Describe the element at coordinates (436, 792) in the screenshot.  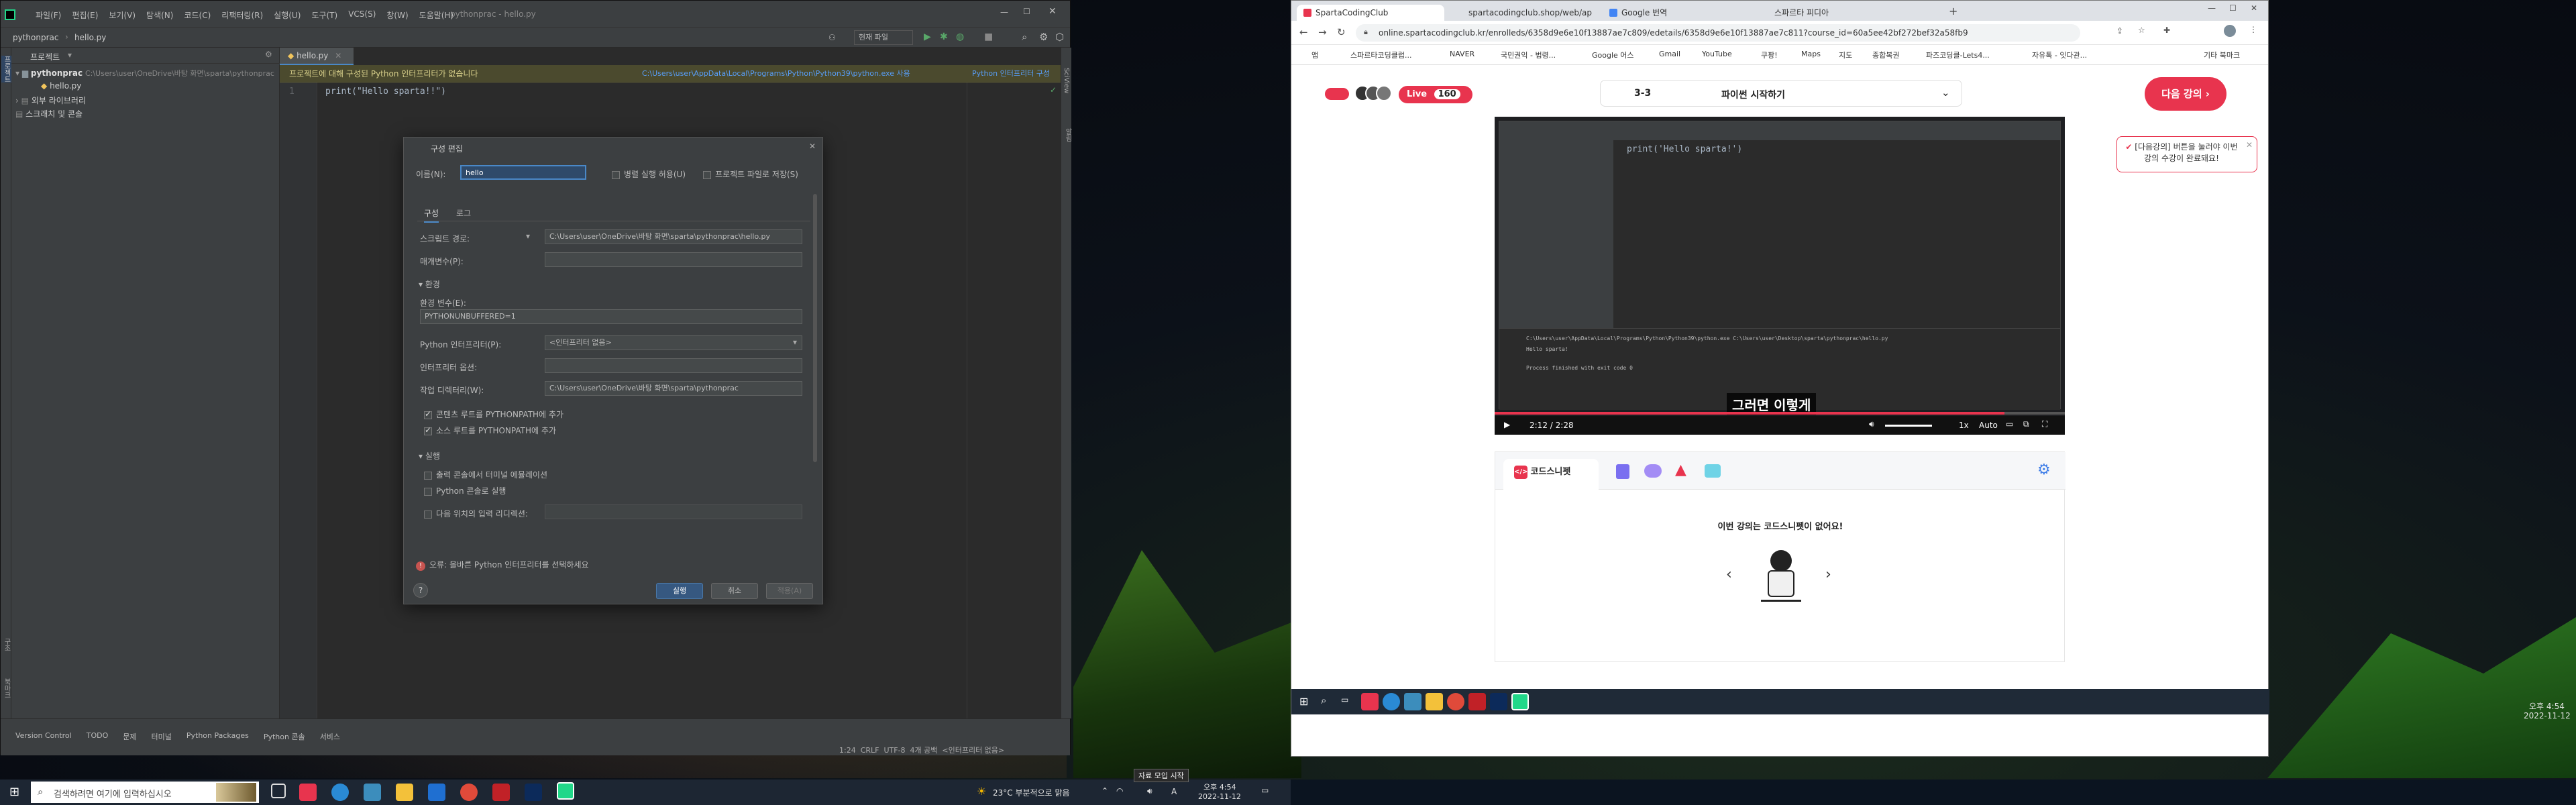
I see `mail-icon` at that location.